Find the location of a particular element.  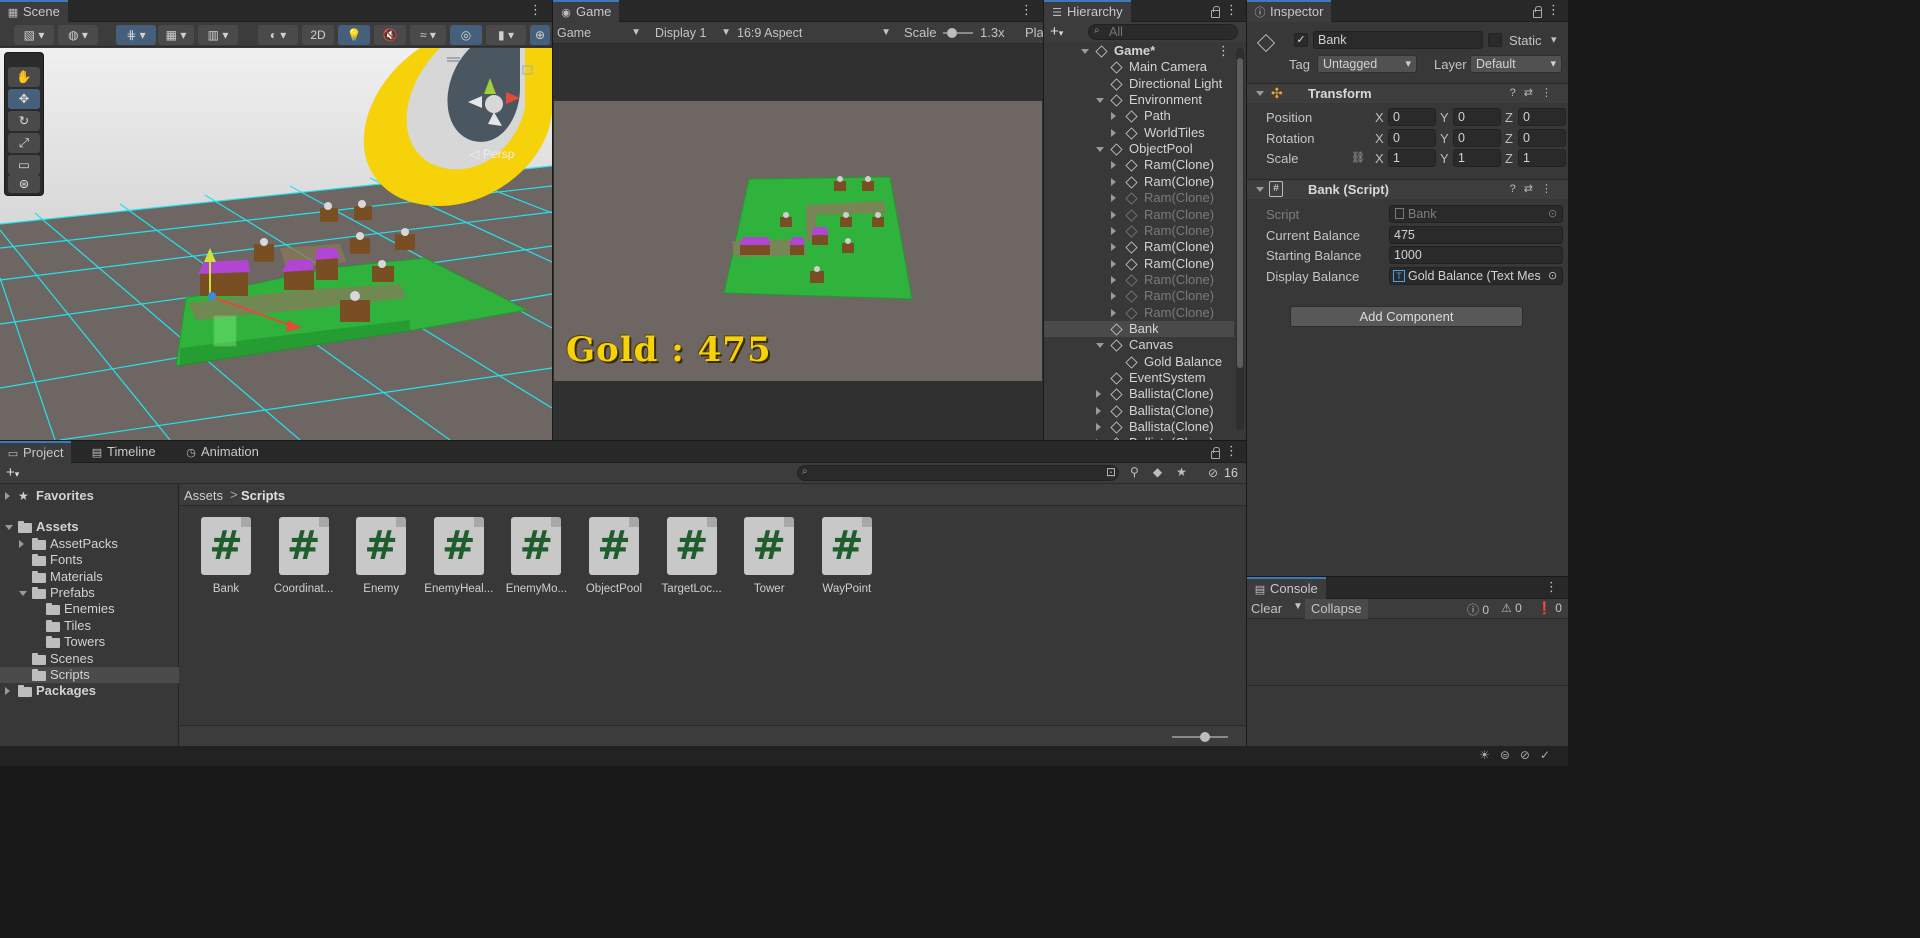

hierarchy-scroll-thumb is located at coordinates (1240, 213).